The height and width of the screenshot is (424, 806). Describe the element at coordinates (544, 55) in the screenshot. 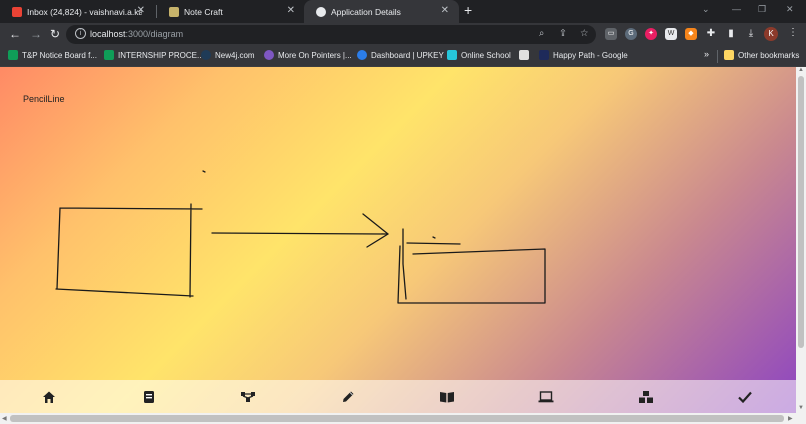

I see `happy-path-icon` at that location.